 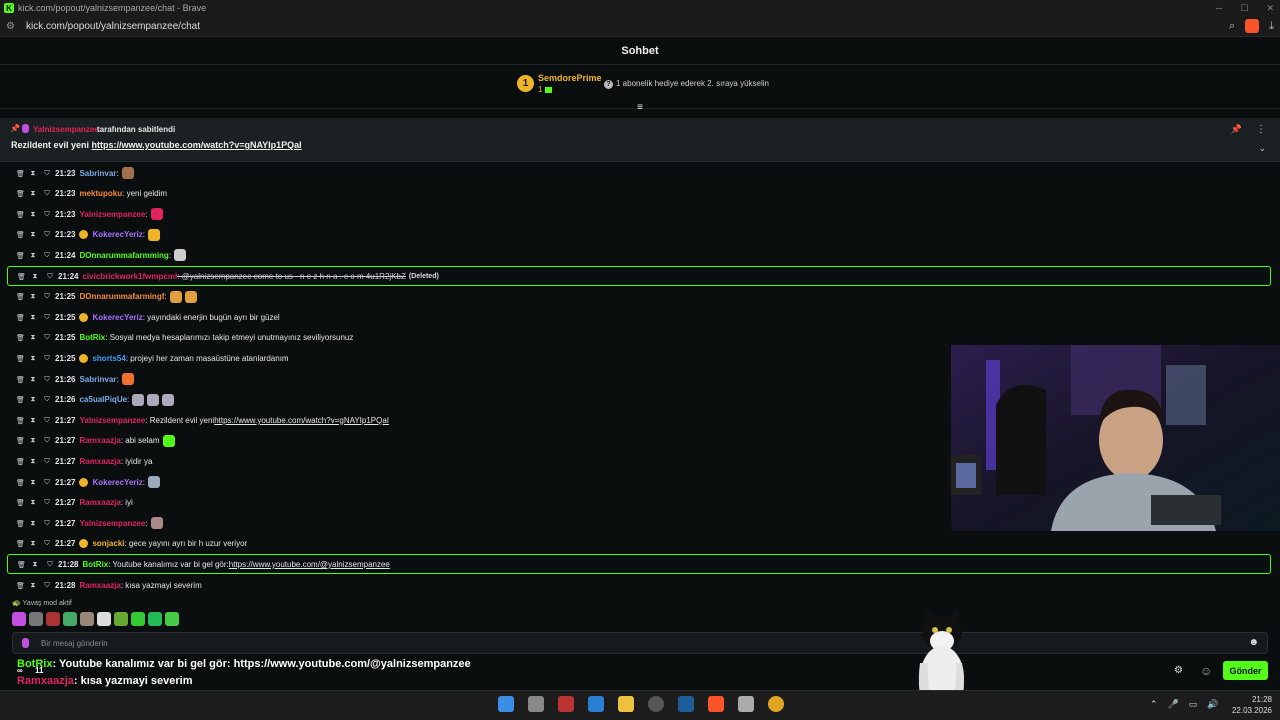 I want to click on task-view-icon, so click(x=536, y=704).